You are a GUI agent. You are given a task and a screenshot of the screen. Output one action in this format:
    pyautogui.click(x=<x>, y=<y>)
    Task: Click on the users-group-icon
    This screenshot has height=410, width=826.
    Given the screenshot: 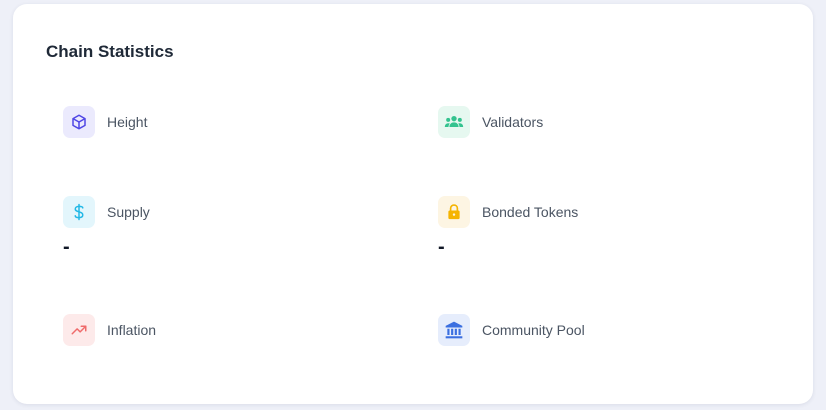 What is the action you would take?
    pyautogui.click(x=454, y=122)
    